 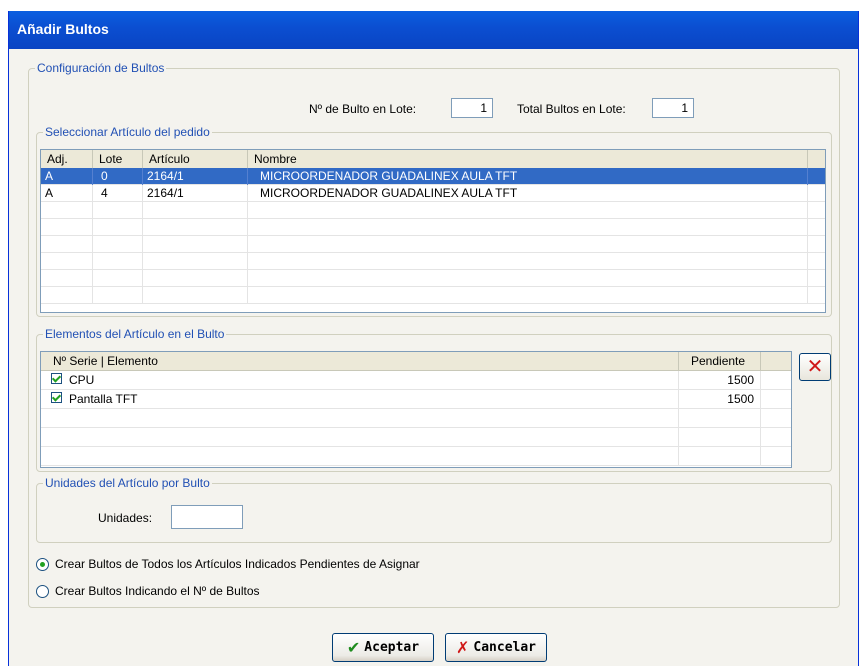 I want to click on bulto-input: 1, so click(x=472, y=108).